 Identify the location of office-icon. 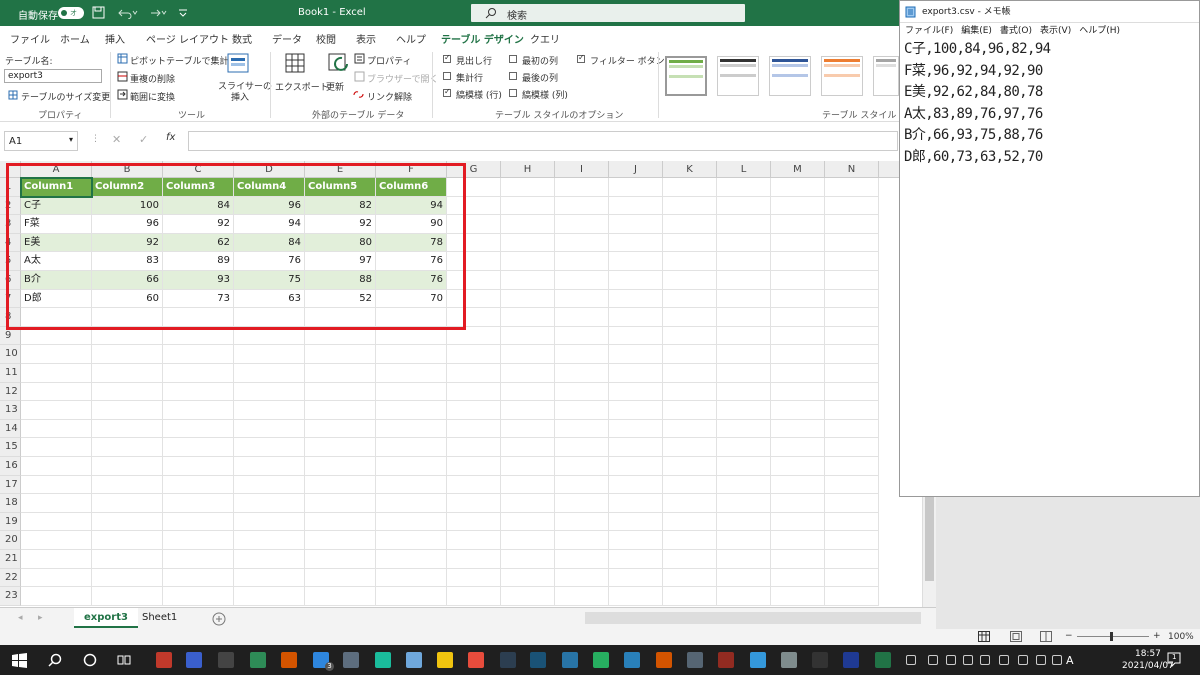
(664, 660).